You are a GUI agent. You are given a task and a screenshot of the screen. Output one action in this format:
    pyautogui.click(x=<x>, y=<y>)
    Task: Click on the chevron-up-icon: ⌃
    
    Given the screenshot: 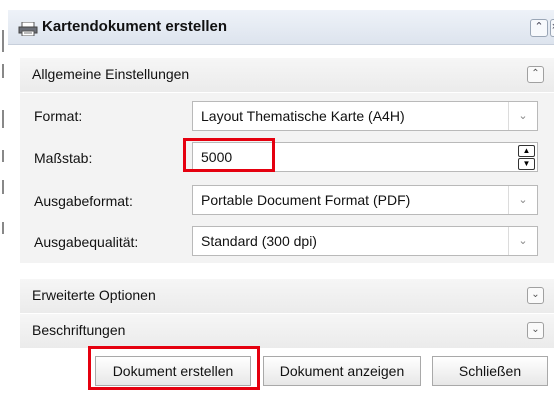 What is the action you would take?
    pyautogui.click(x=535, y=74)
    